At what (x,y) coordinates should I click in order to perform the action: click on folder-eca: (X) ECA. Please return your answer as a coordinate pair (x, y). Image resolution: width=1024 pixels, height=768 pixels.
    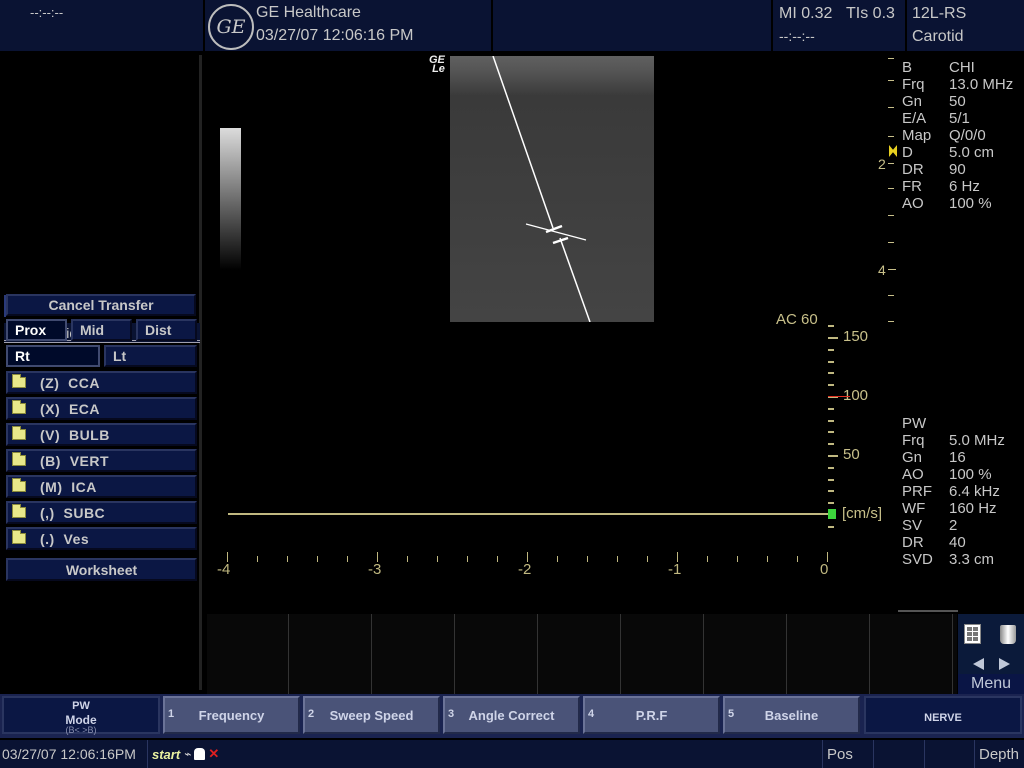
    Looking at the image, I should click on (101, 408).